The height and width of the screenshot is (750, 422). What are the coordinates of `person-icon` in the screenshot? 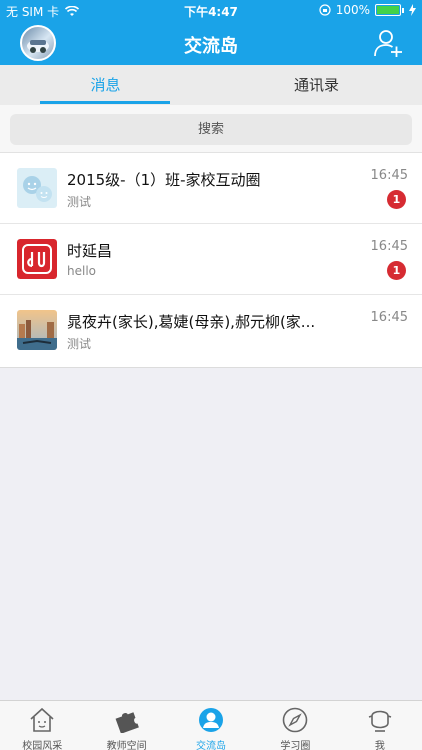 It's located at (380, 721).